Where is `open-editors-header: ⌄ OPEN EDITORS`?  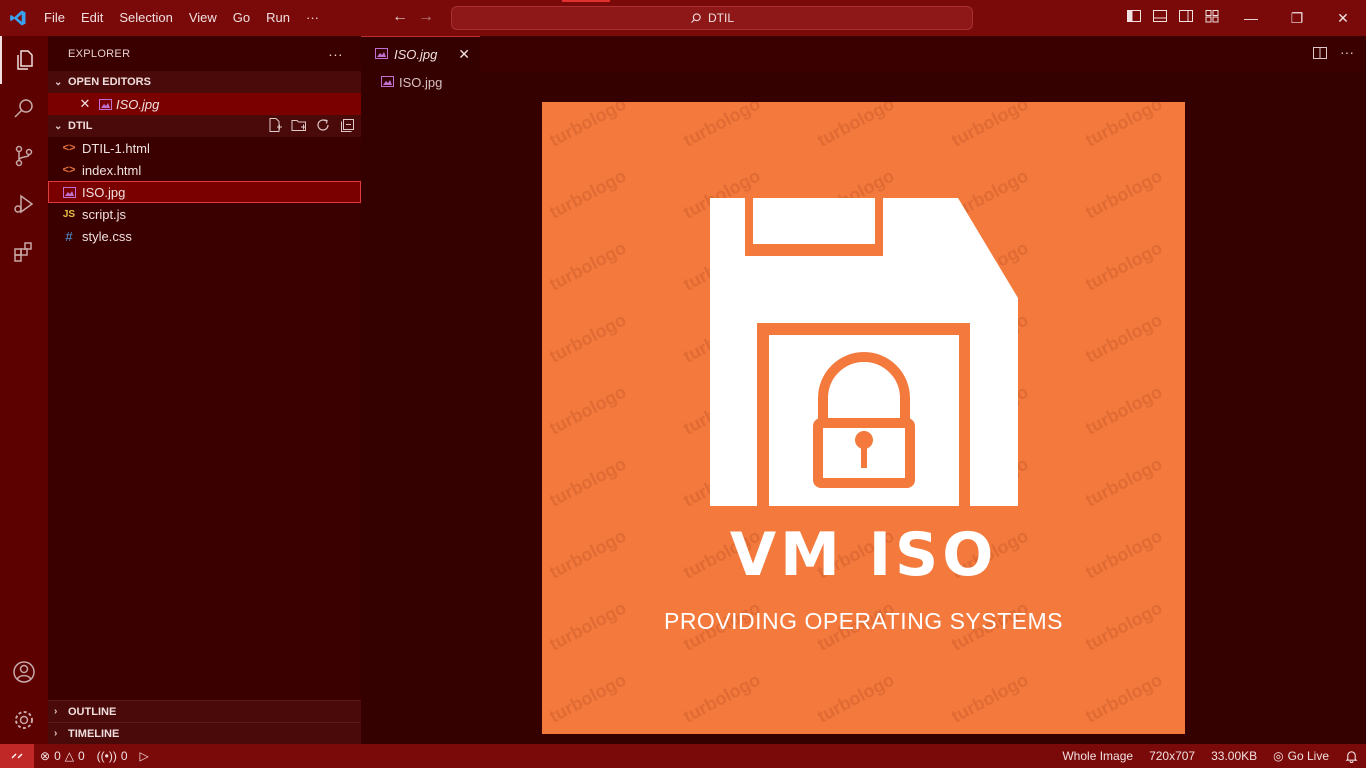
open-editors-header: ⌄ OPEN EDITORS is located at coordinates (204, 82).